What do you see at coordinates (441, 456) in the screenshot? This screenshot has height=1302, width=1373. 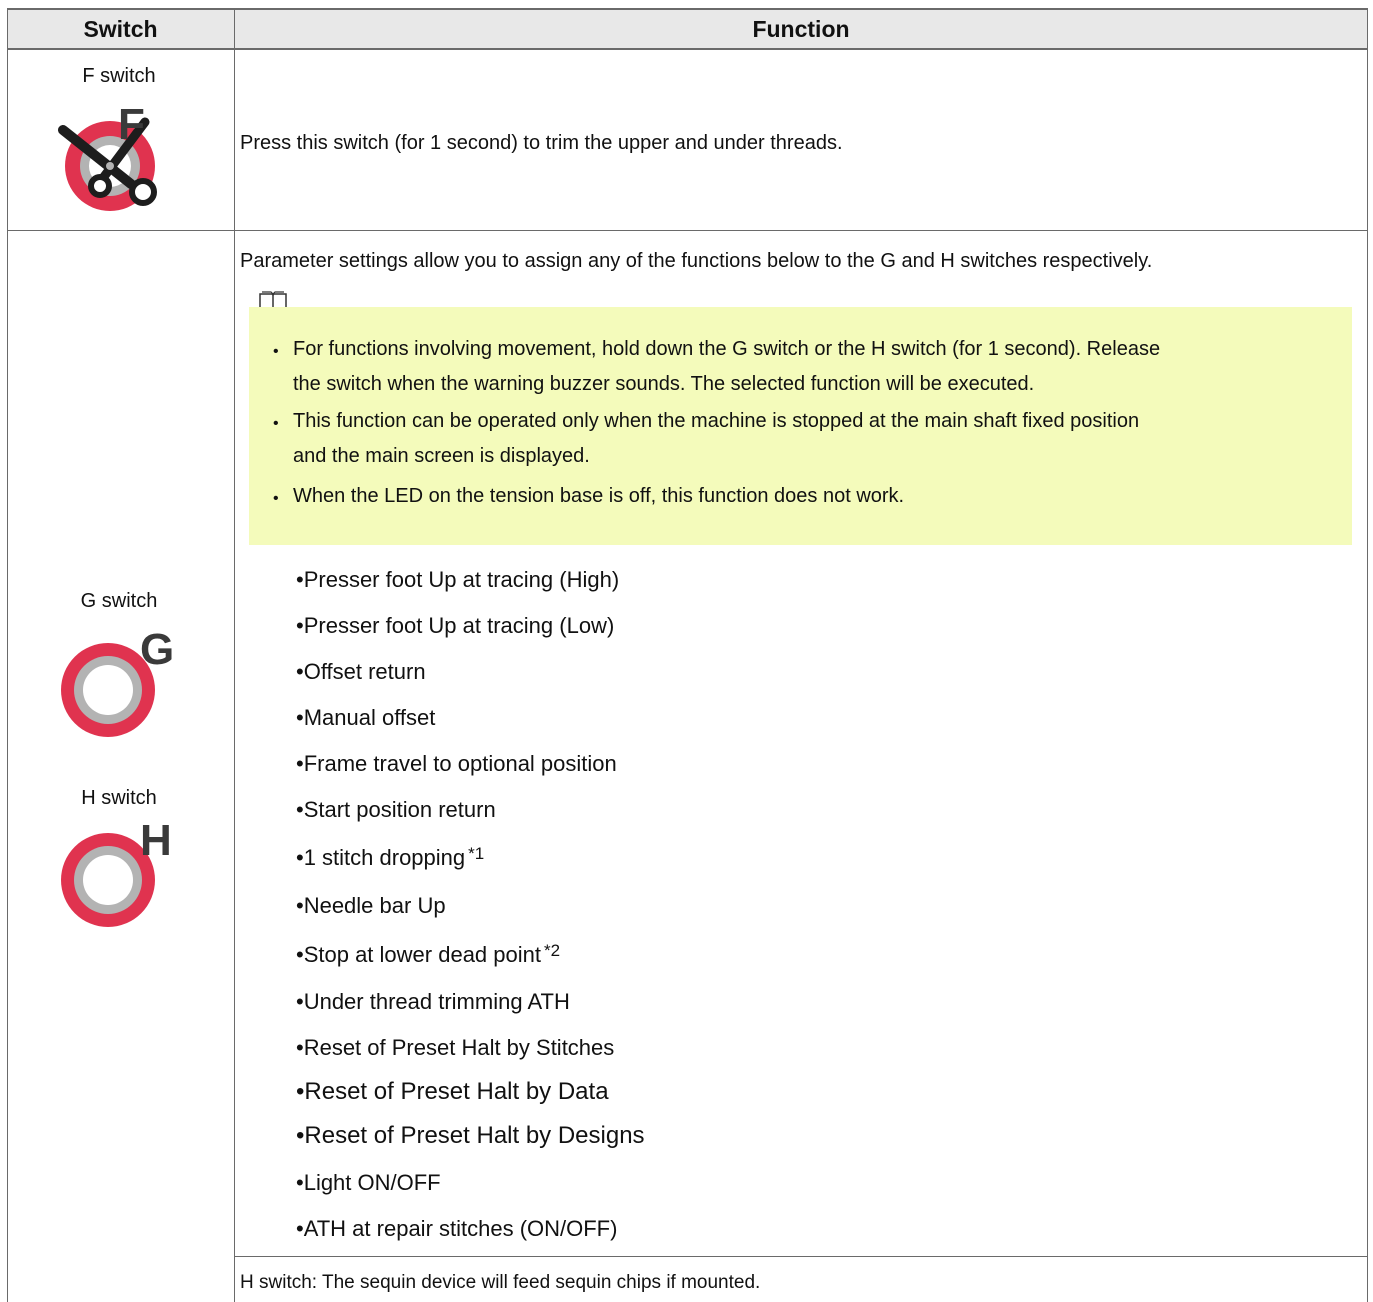 I see `note-line: and the main screen is displayed.` at bounding box center [441, 456].